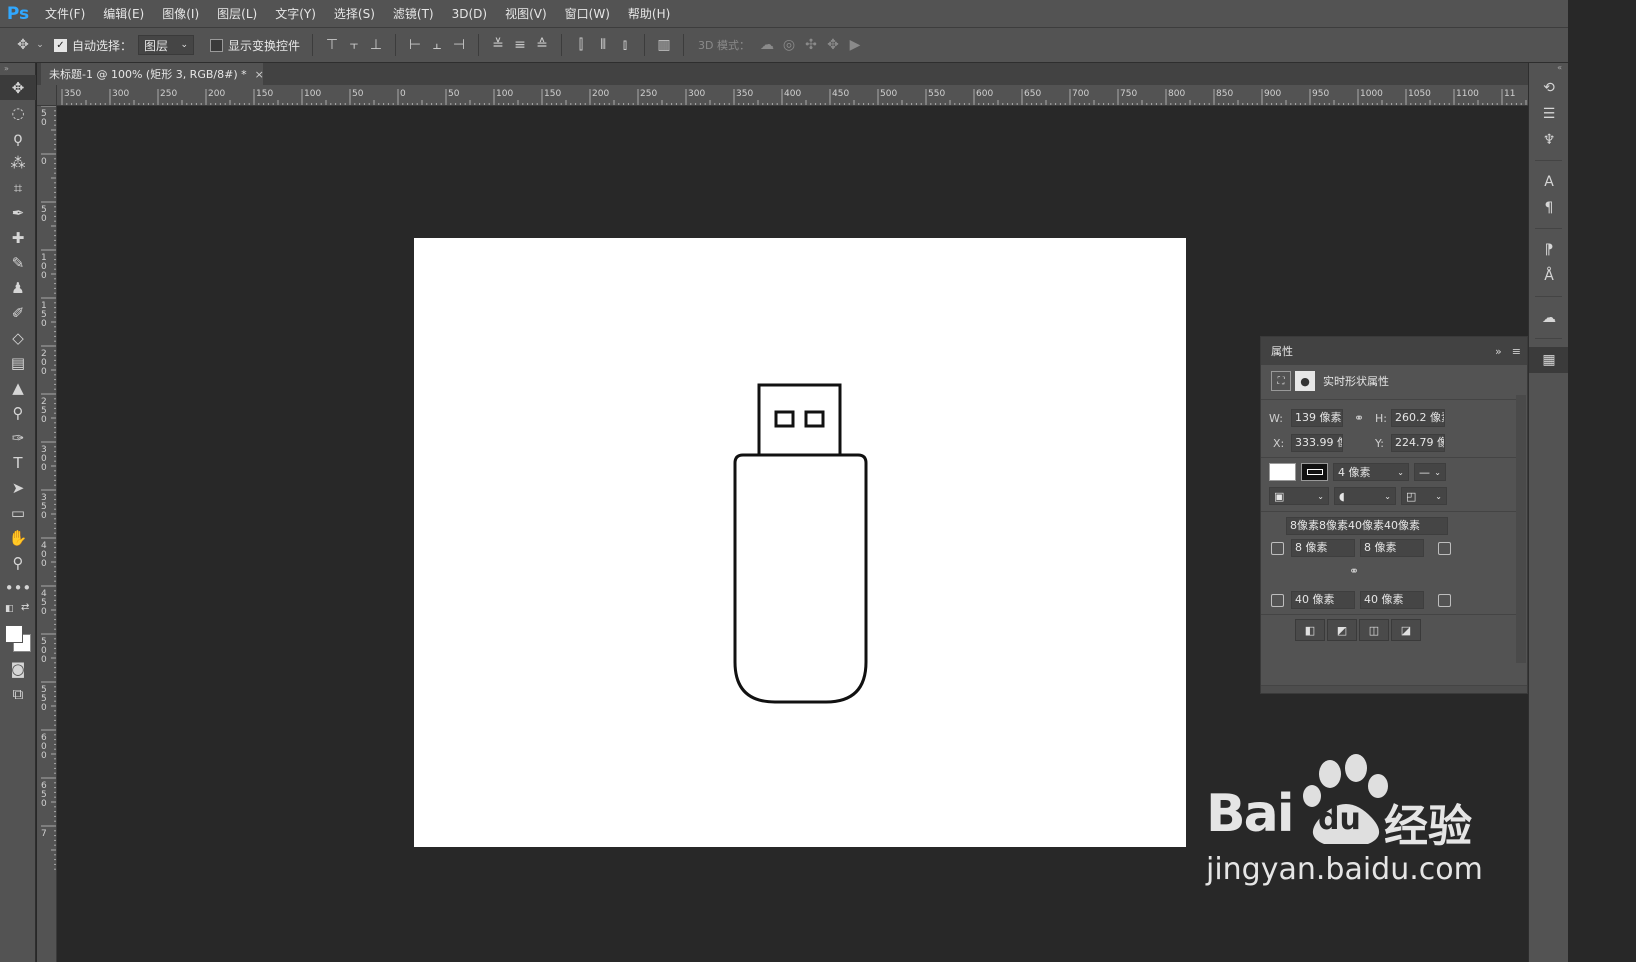 The height and width of the screenshot is (962, 1636). I want to click on corner-br-input: 40 像素, so click(1392, 600).